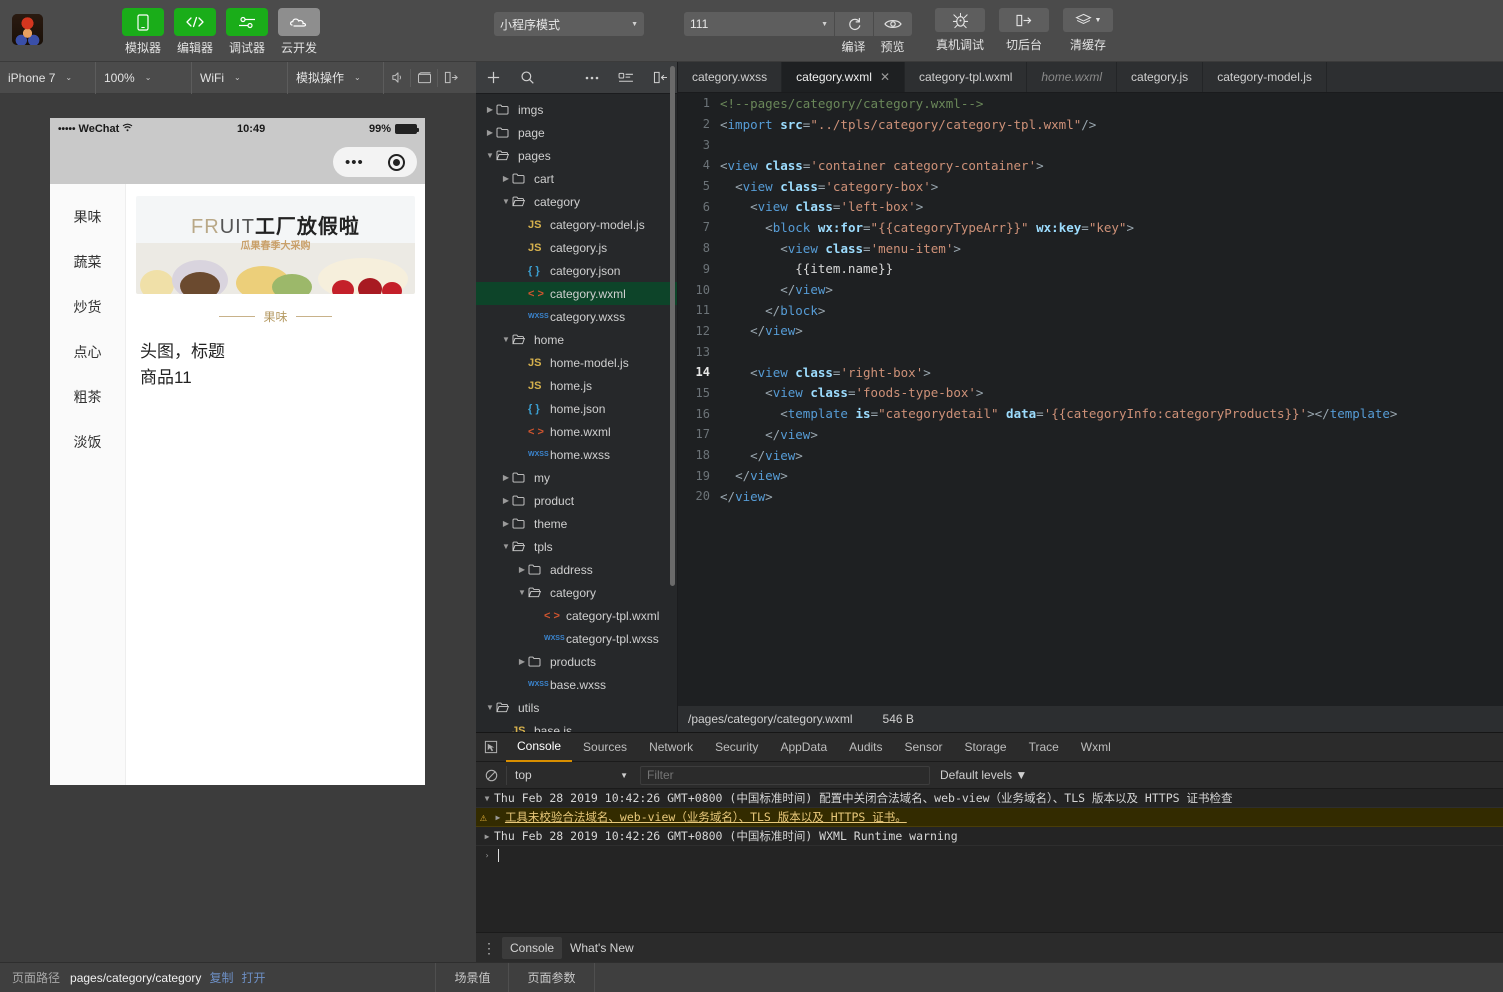 This screenshot has width=1503, height=992. I want to click on editor-toggle-button: 编辑器, so click(195, 32).